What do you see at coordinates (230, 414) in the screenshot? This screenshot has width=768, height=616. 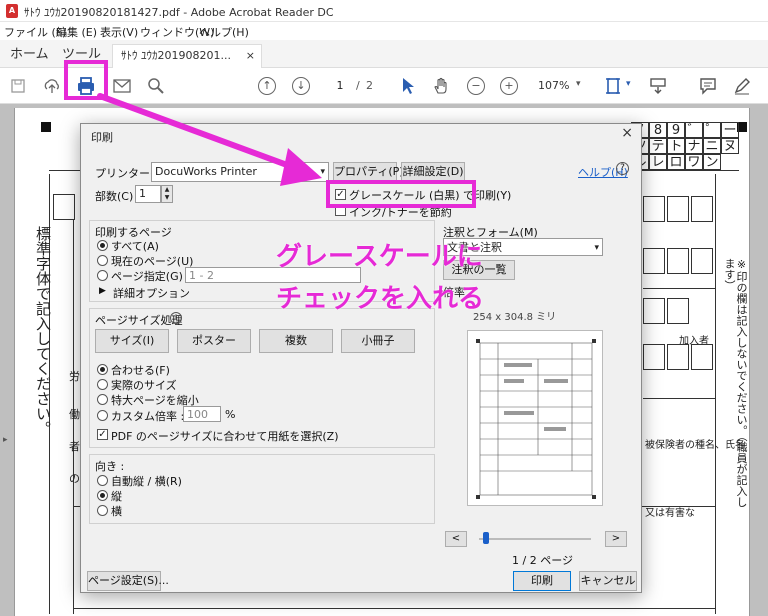 I see `percent-label: %` at bounding box center [230, 414].